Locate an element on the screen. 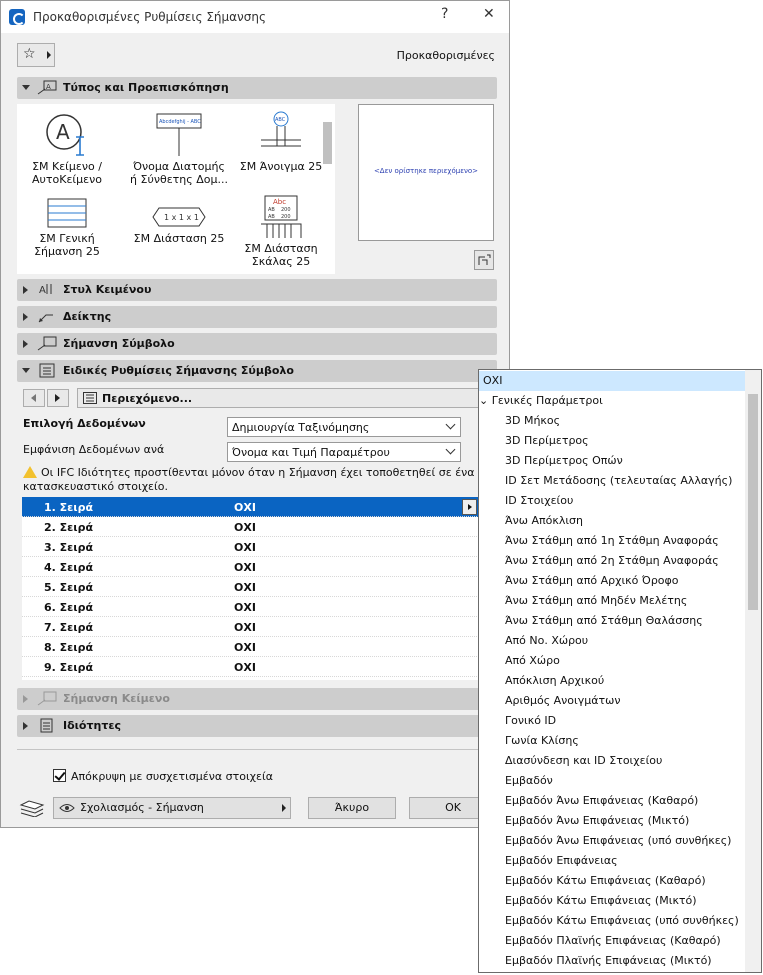 This screenshot has height=975, width=763. list-item: Αριθμός Ανοιγμάτων is located at coordinates (620, 701).